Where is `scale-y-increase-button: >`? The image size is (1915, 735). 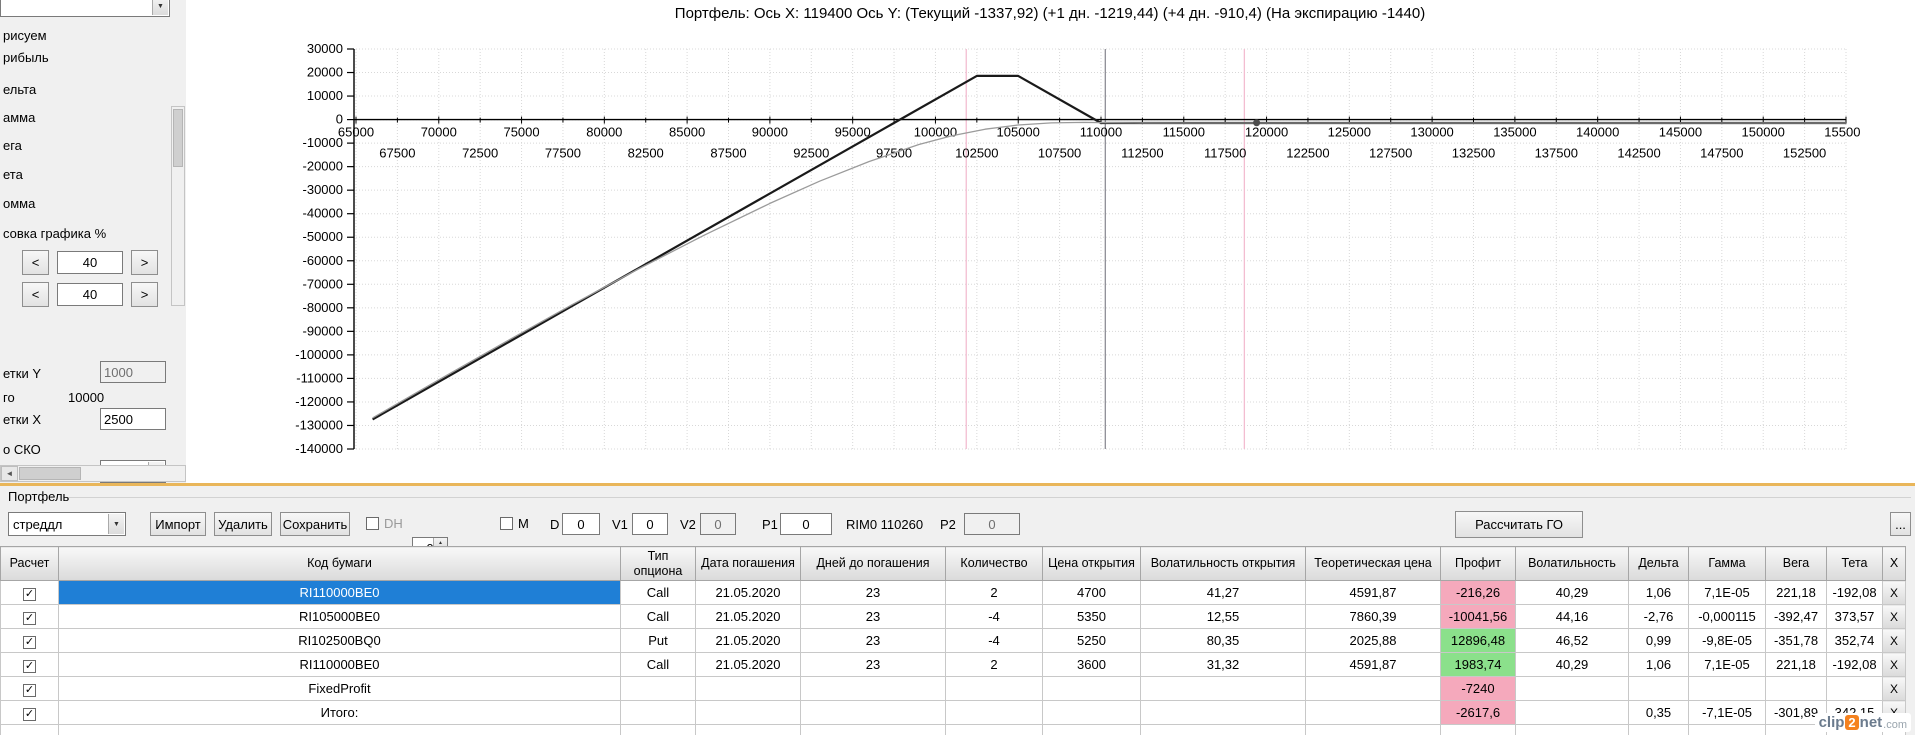
scale-y-increase-button: > is located at coordinates (144, 294).